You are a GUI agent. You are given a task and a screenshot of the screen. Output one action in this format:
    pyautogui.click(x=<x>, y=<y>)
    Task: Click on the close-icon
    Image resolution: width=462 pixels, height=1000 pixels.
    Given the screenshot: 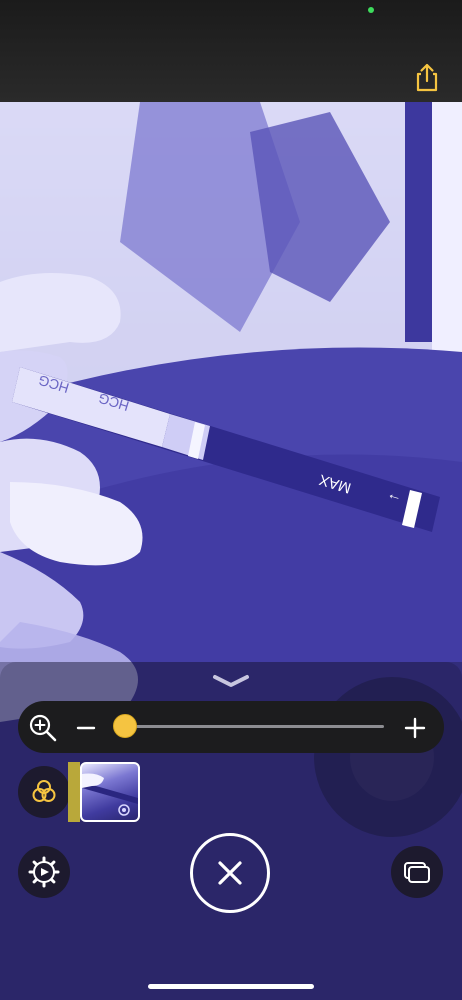 What is the action you would take?
    pyautogui.click(x=230, y=873)
    